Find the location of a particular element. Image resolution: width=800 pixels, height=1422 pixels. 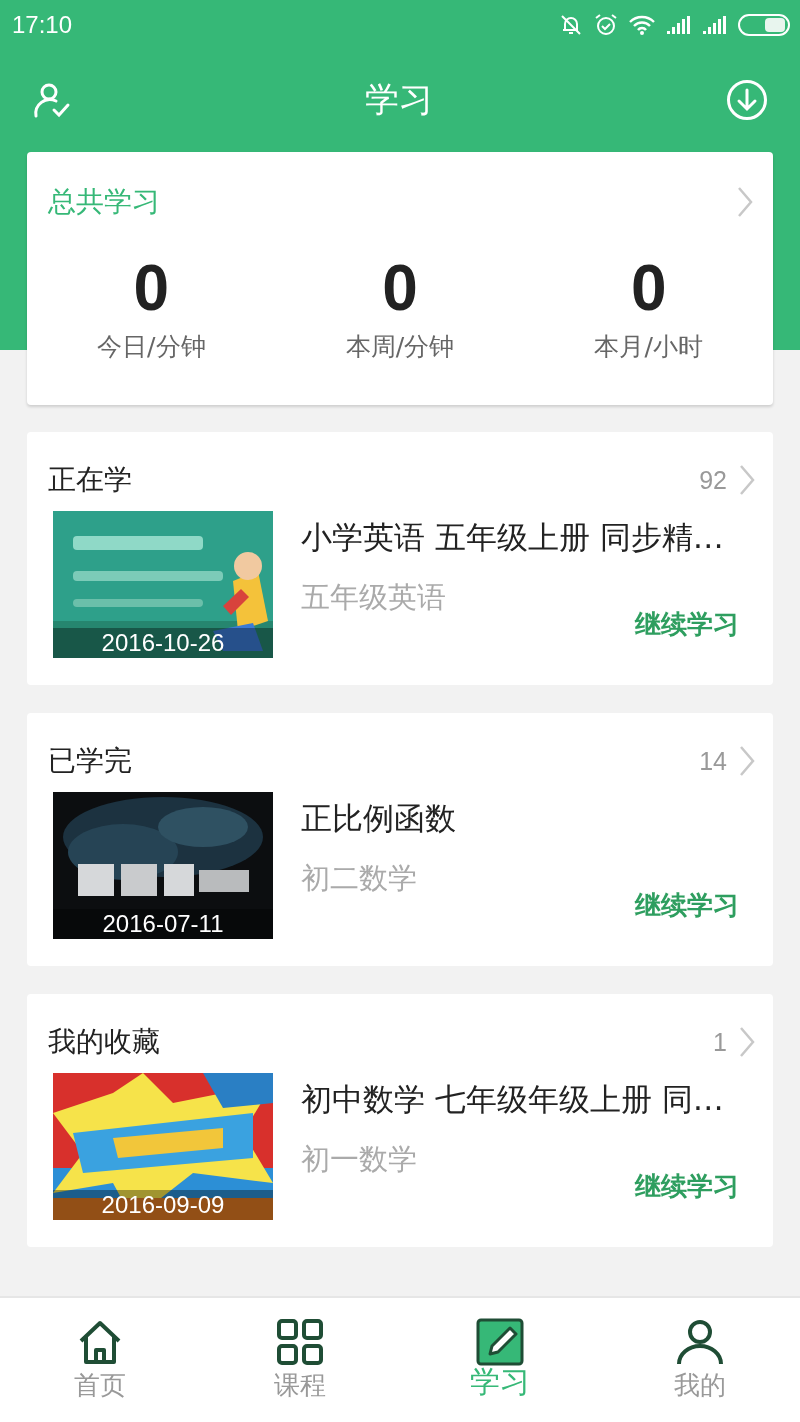

stat-label: 本月/小时 is located at coordinates (648, 347).